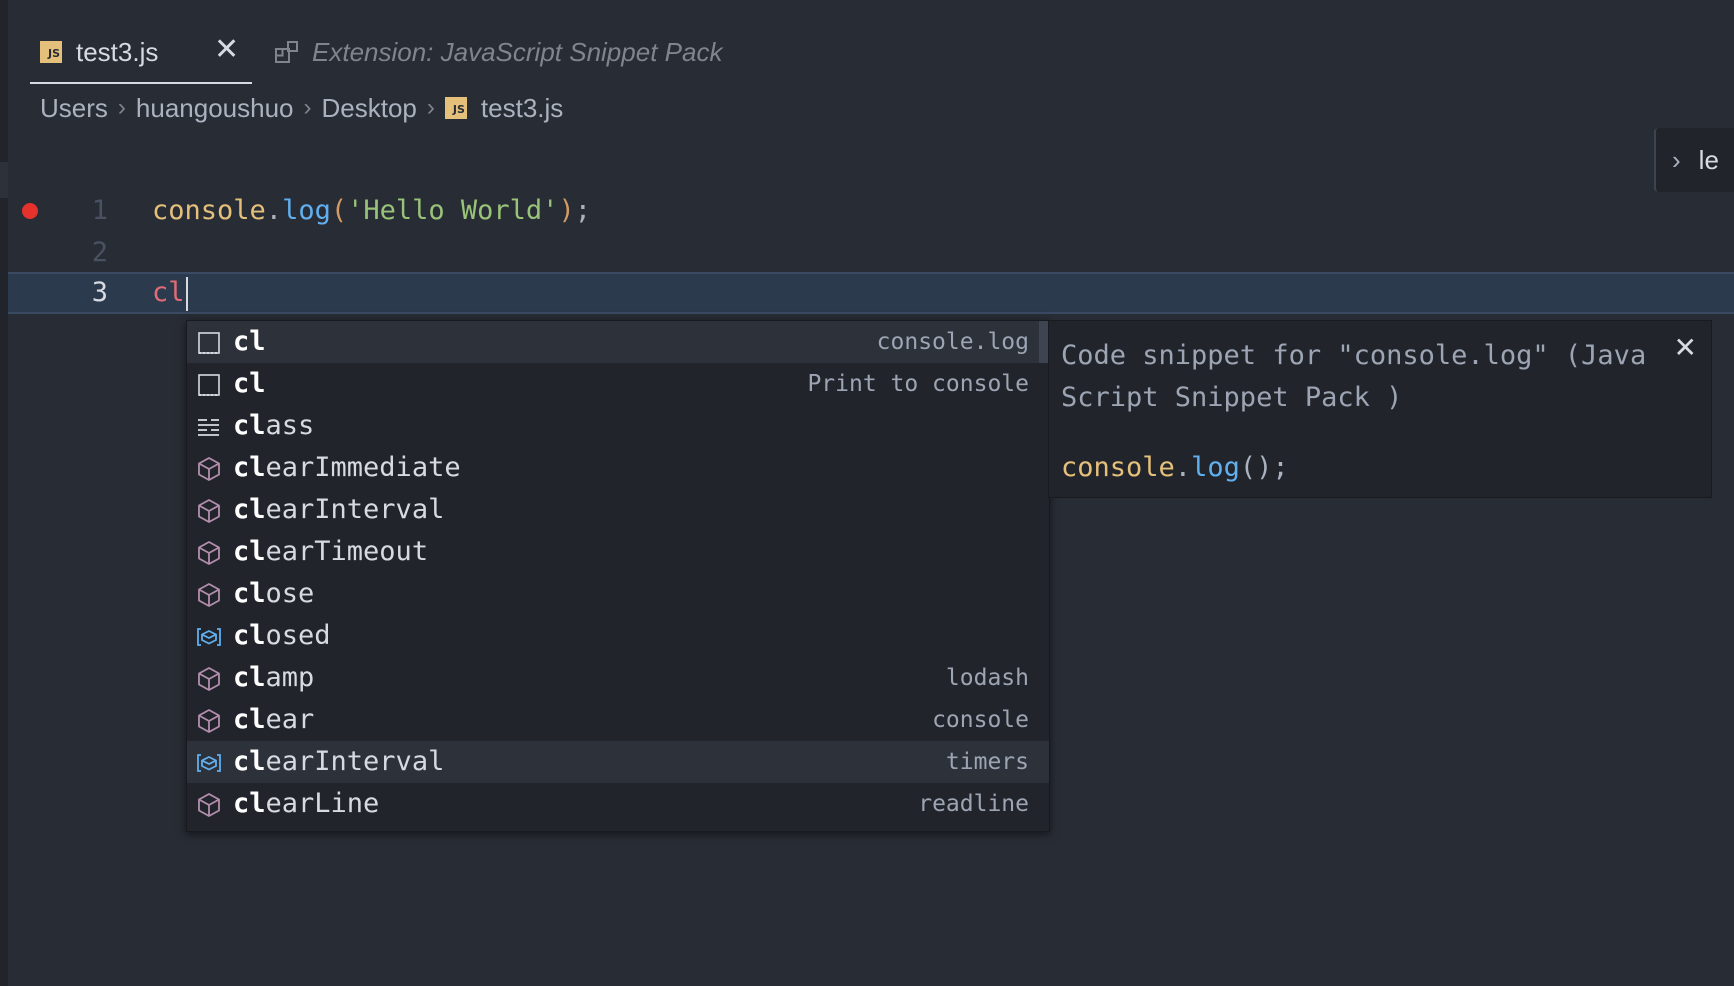 The width and height of the screenshot is (1734, 986). Describe the element at coordinates (141, 53) in the screenshot. I see `tab-test3-js: JS test3.js ✕` at that location.